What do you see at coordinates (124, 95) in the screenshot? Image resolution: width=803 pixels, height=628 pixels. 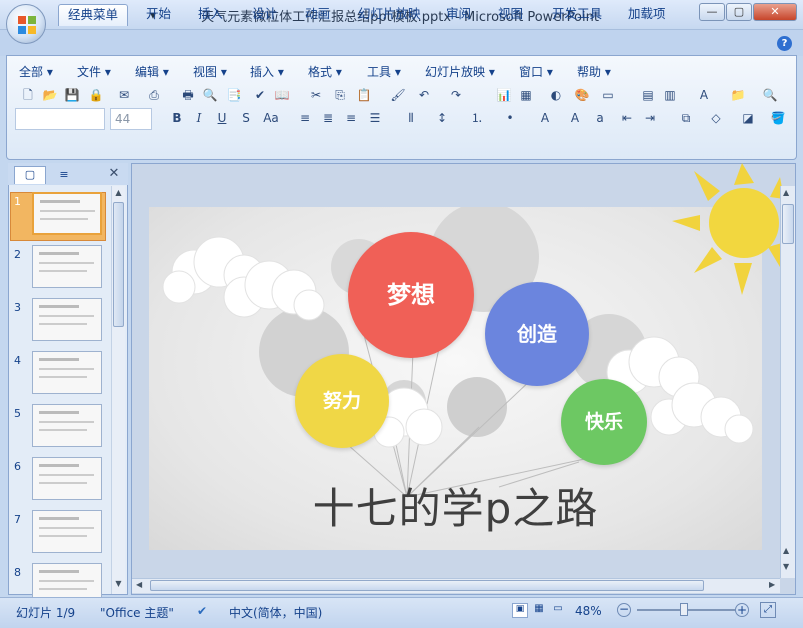 I see `email-icon: ✉` at bounding box center [124, 95].